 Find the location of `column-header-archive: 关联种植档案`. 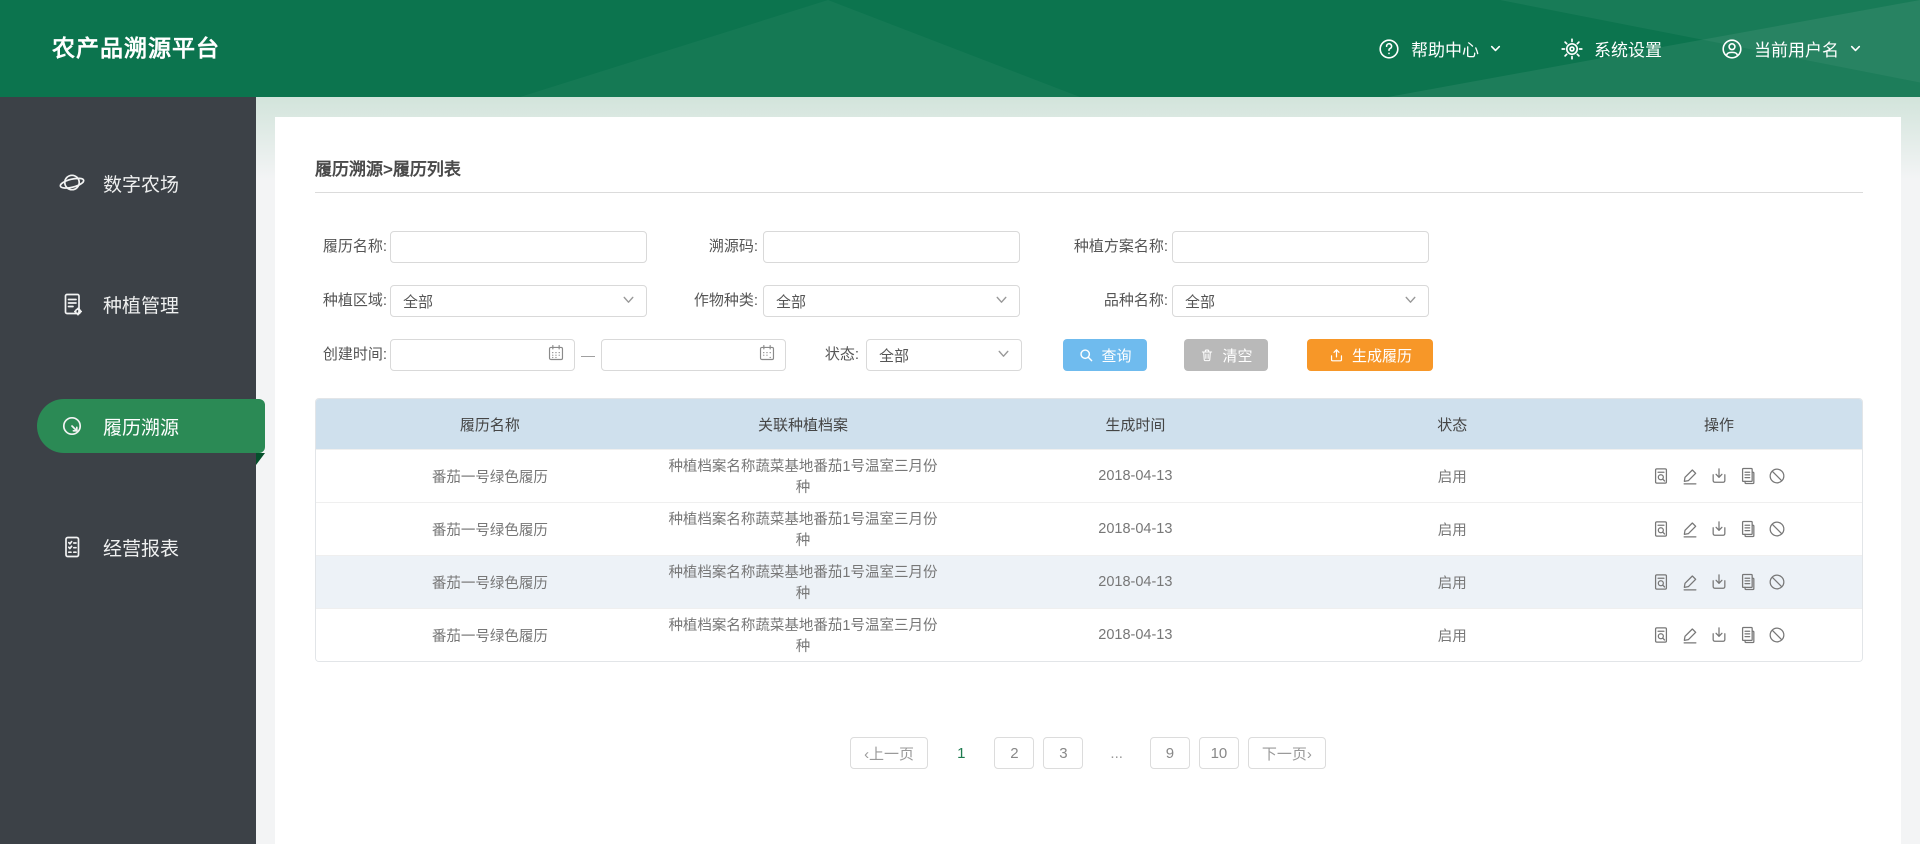

column-header-archive: 关联种植档案 is located at coordinates (802, 425).